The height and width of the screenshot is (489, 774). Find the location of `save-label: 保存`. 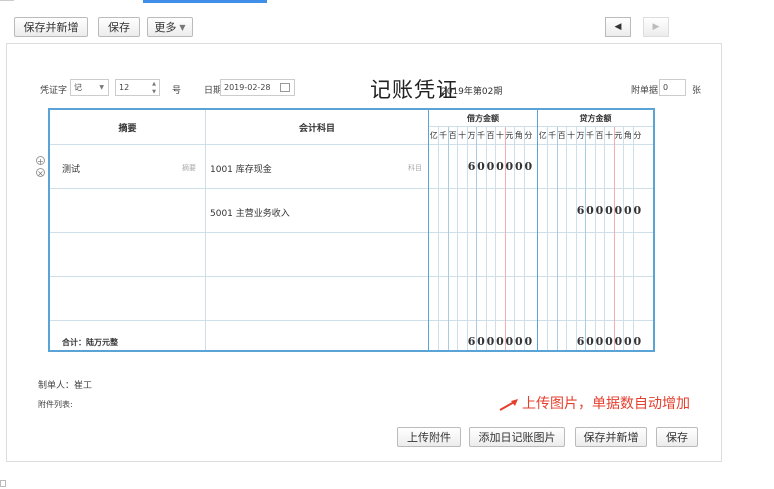

save-label: 保存 is located at coordinates (119, 27).